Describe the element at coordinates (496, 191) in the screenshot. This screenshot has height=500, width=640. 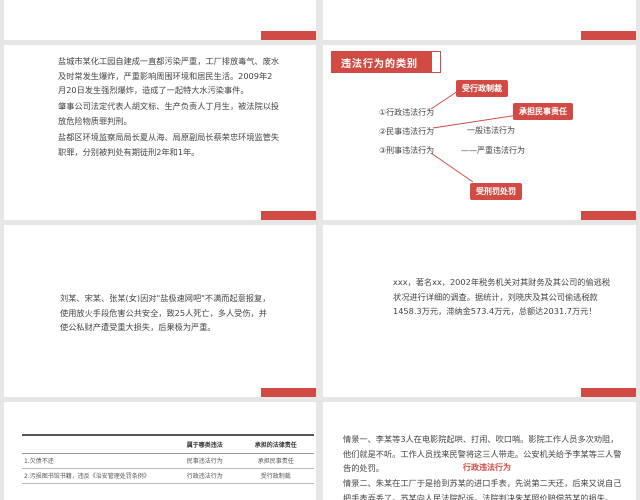
I see `criminal-penalty-tag: 受刑罚处罚` at that location.